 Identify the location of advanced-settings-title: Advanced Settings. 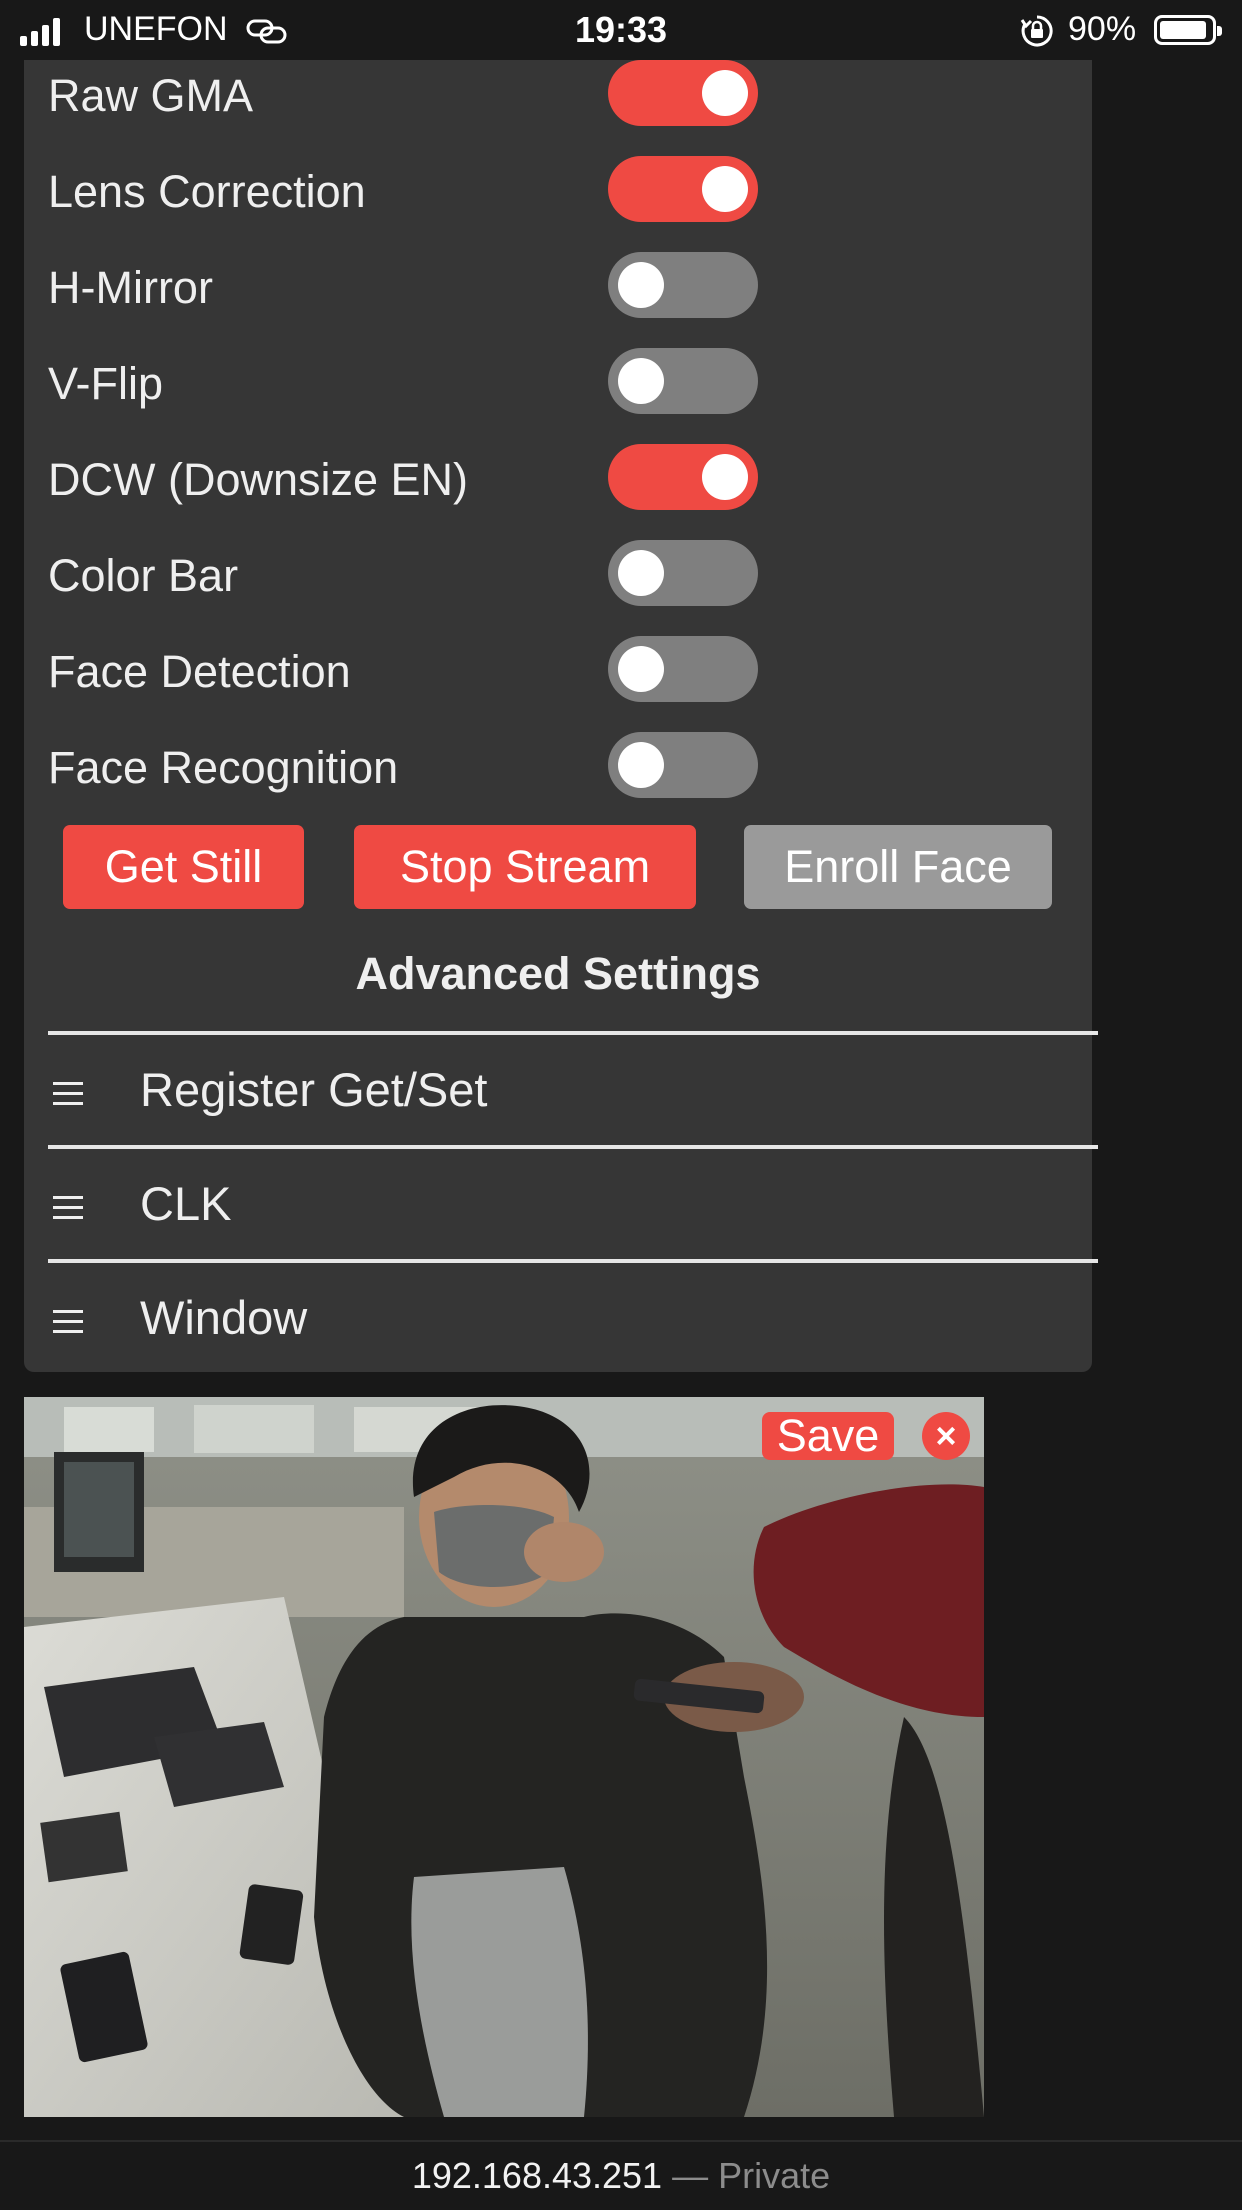
(558, 973).